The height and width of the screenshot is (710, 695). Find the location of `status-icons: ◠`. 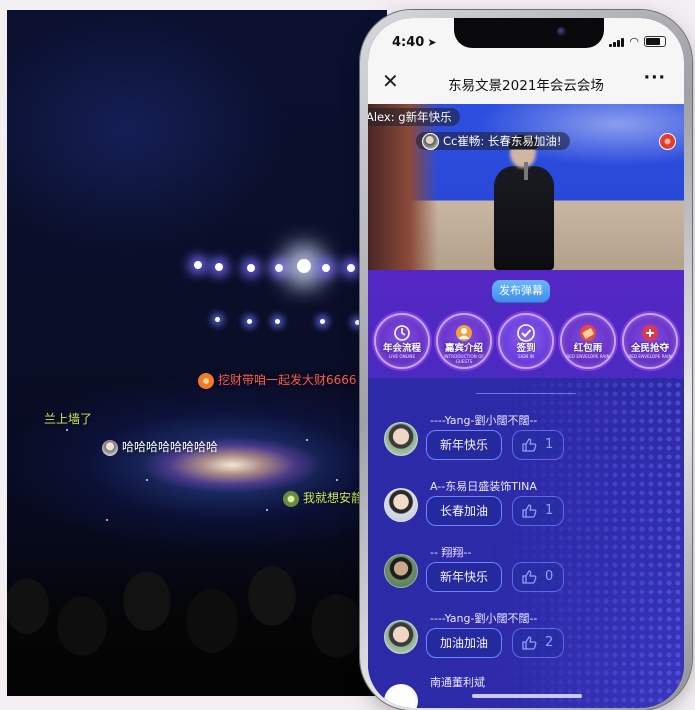

status-icons: ◠ is located at coordinates (637, 41).